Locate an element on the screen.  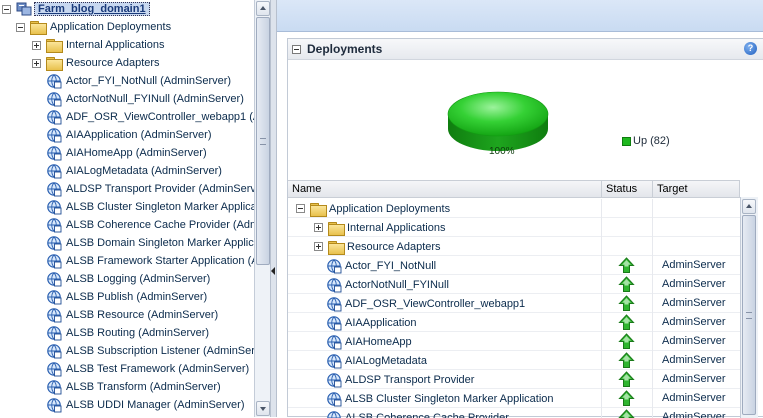
table-row: Actor_FYI_NotNull AdminServer is located at coordinates (514, 265).